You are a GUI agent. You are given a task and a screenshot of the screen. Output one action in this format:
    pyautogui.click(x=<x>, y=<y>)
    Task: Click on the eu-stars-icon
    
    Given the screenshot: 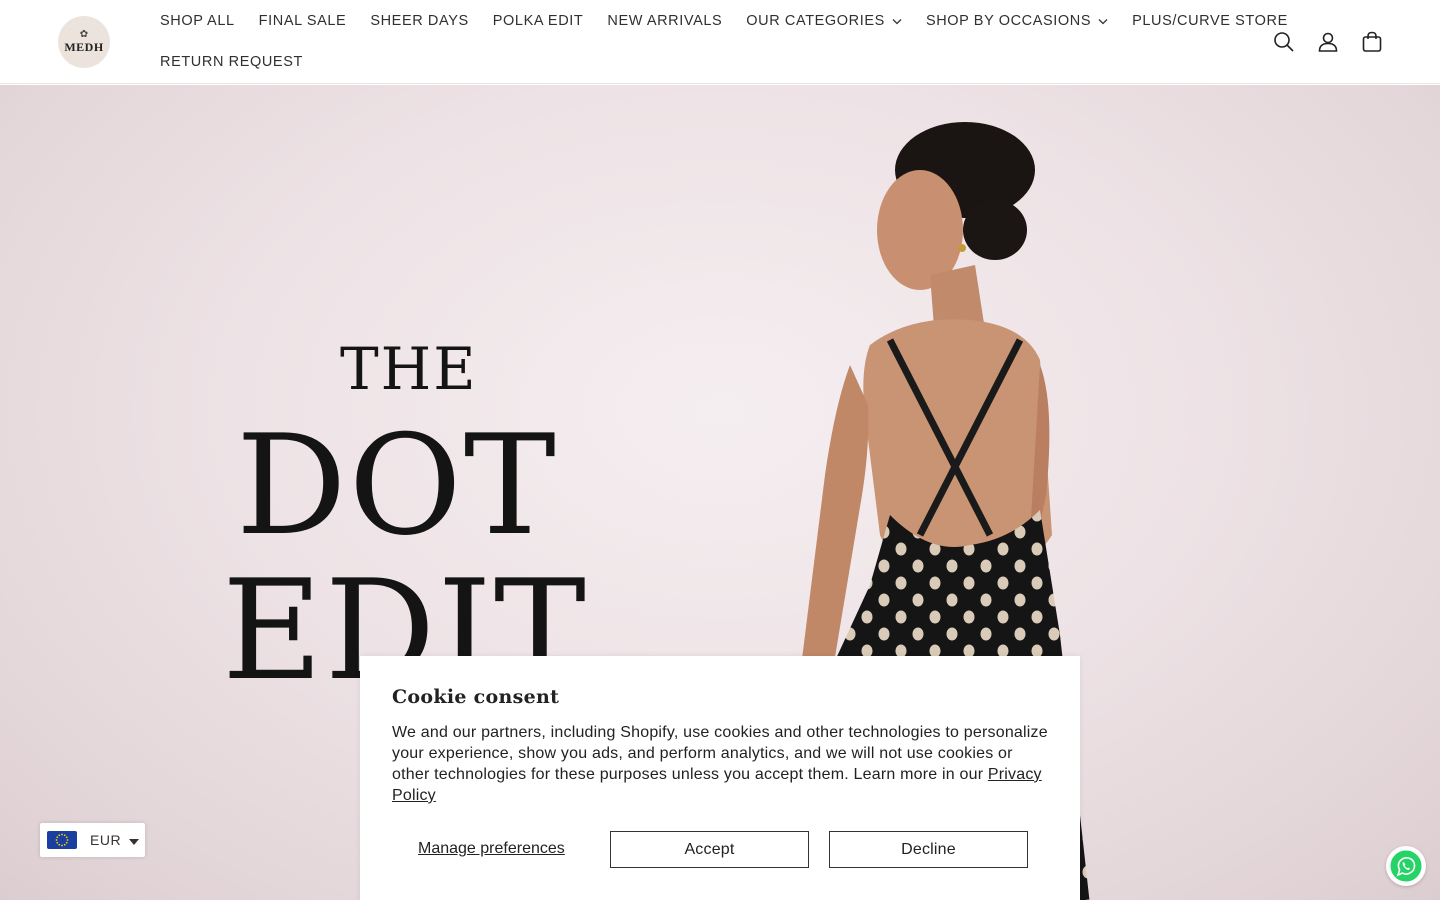 What is the action you would take?
    pyautogui.click(x=62, y=840)
    